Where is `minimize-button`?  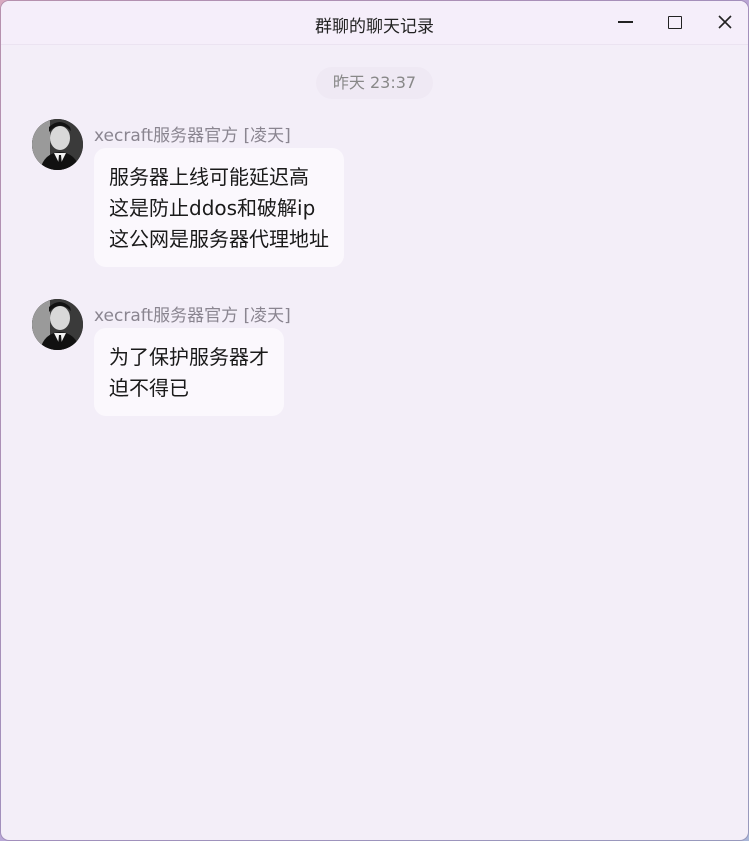
minimize-button is located at coordinates (625, 22).